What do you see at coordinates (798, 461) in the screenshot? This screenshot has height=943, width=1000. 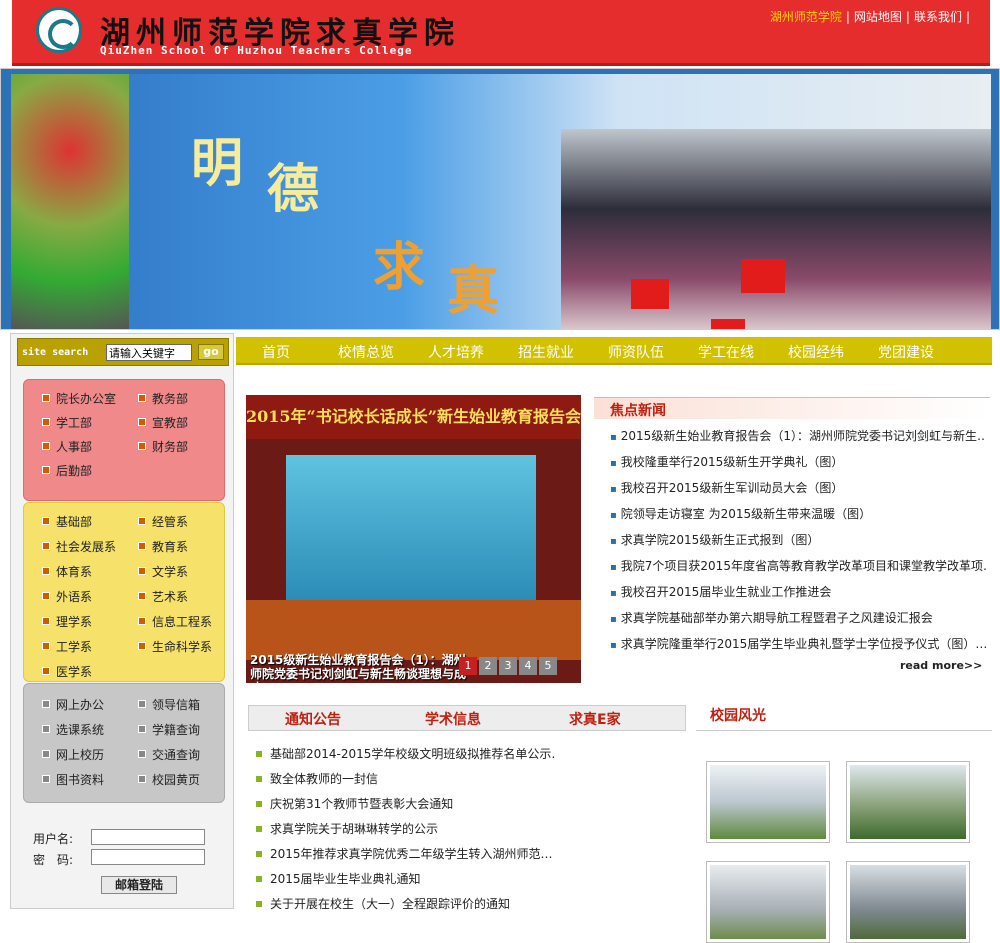 I see `news-link: 我校隆重举行2015级新生开学典礼（图）` at bounding box center [798, 461].